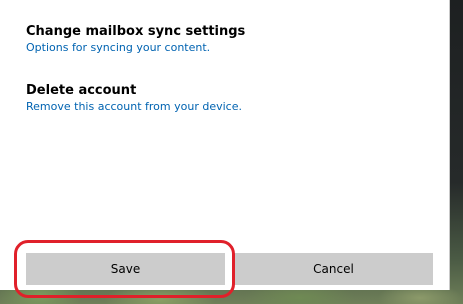 The width and height of the screenshot is (463, 304). What do you see at coordinates (81, 90) in the screenshot?
I see `delete-account-title: Delete account` at bounding box center [81, 90].